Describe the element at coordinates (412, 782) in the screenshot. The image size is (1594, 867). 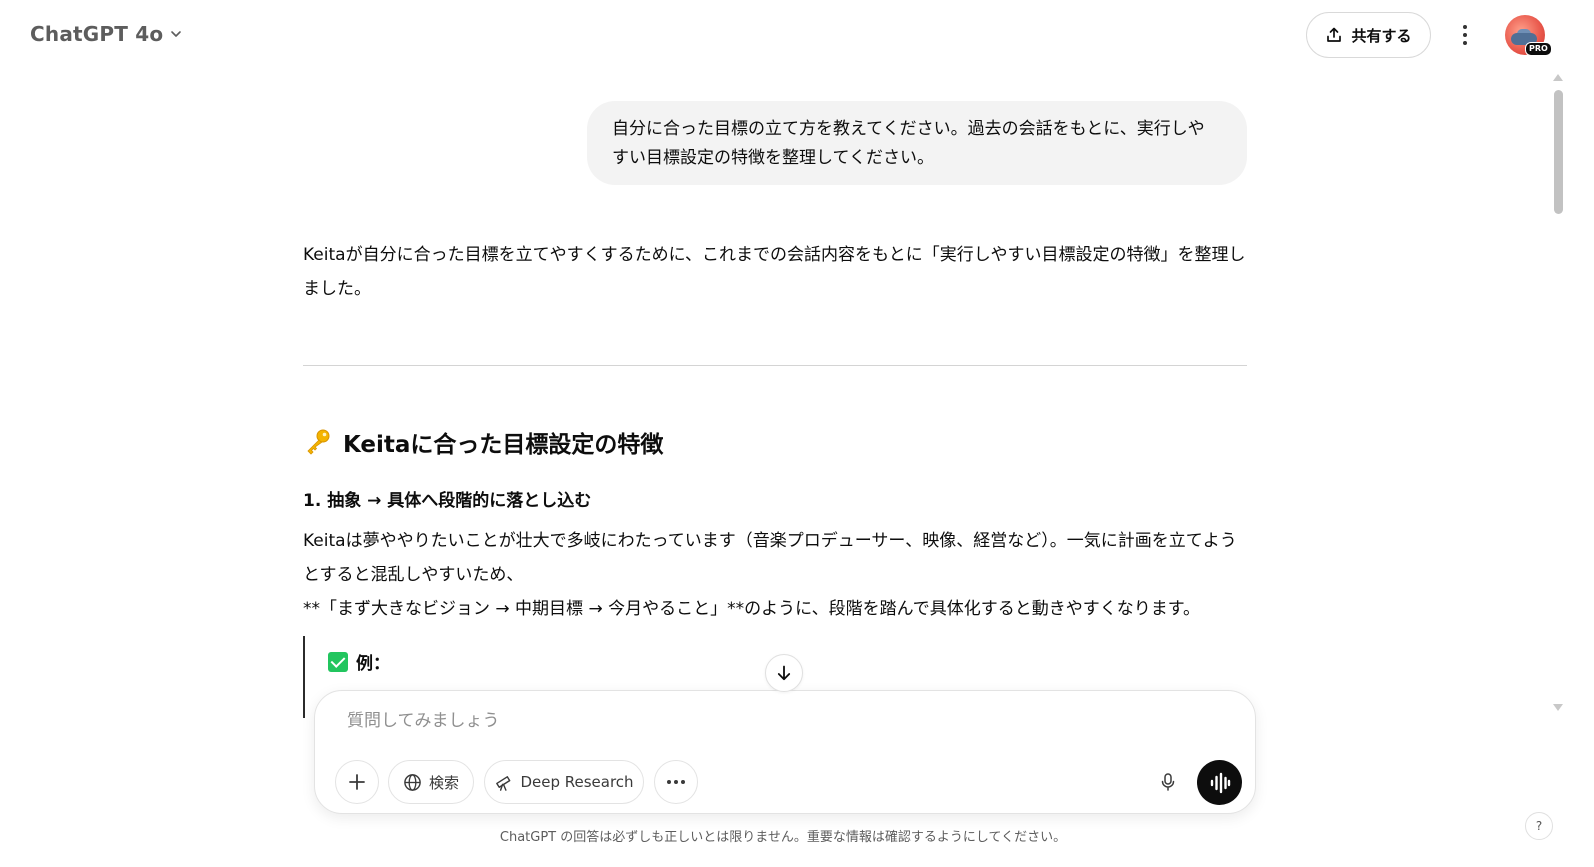
I see `globe-icon` at that location.